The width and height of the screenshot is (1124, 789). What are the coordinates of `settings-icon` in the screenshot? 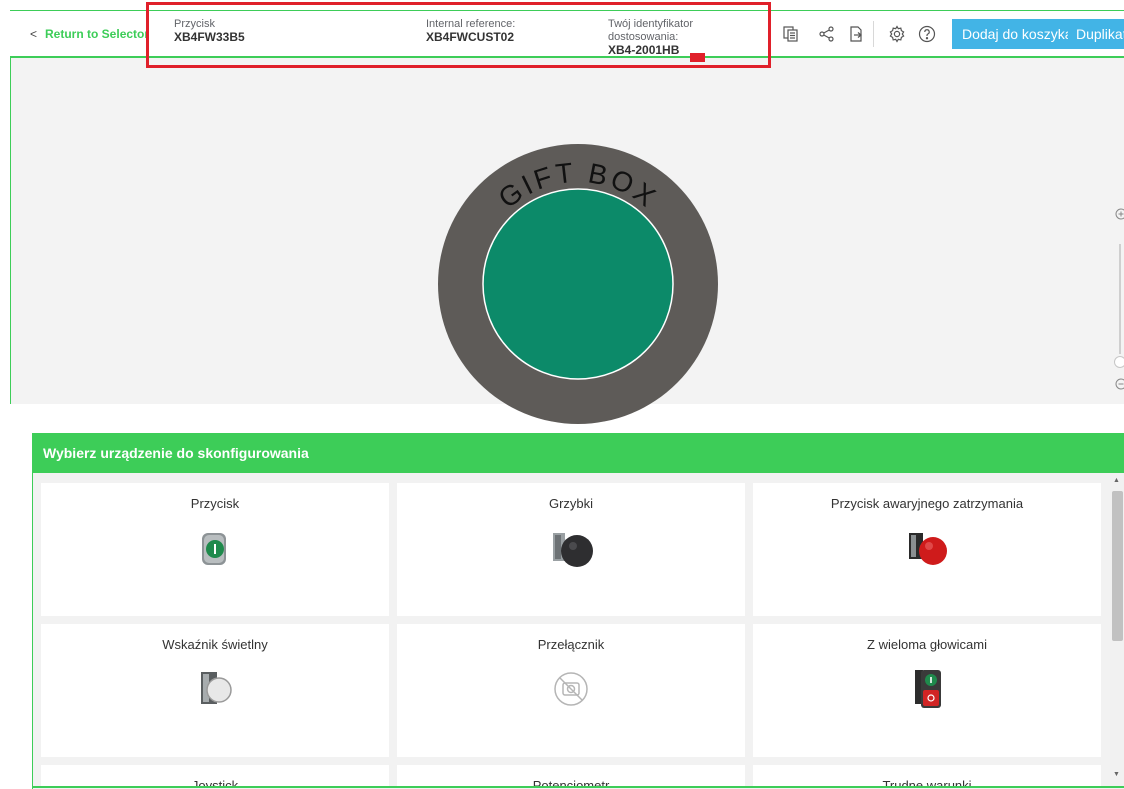 It's located at (897, 34).